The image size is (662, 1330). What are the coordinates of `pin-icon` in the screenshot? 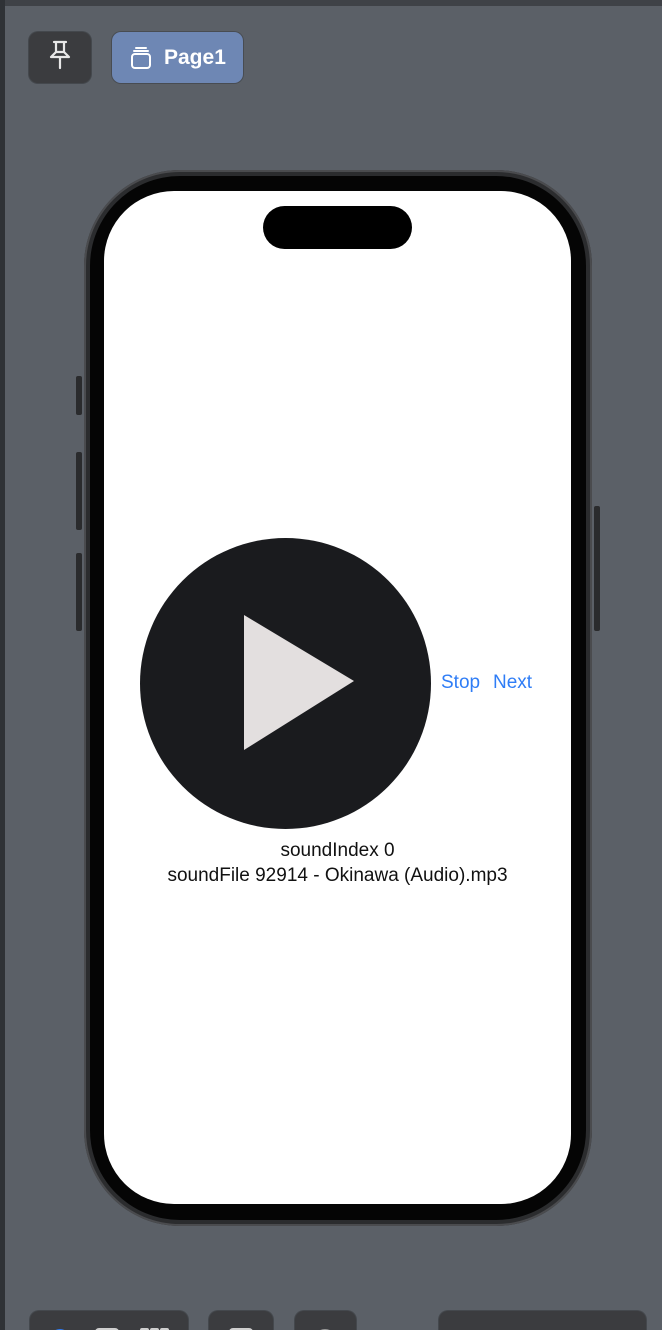 It's located at (60, 57).